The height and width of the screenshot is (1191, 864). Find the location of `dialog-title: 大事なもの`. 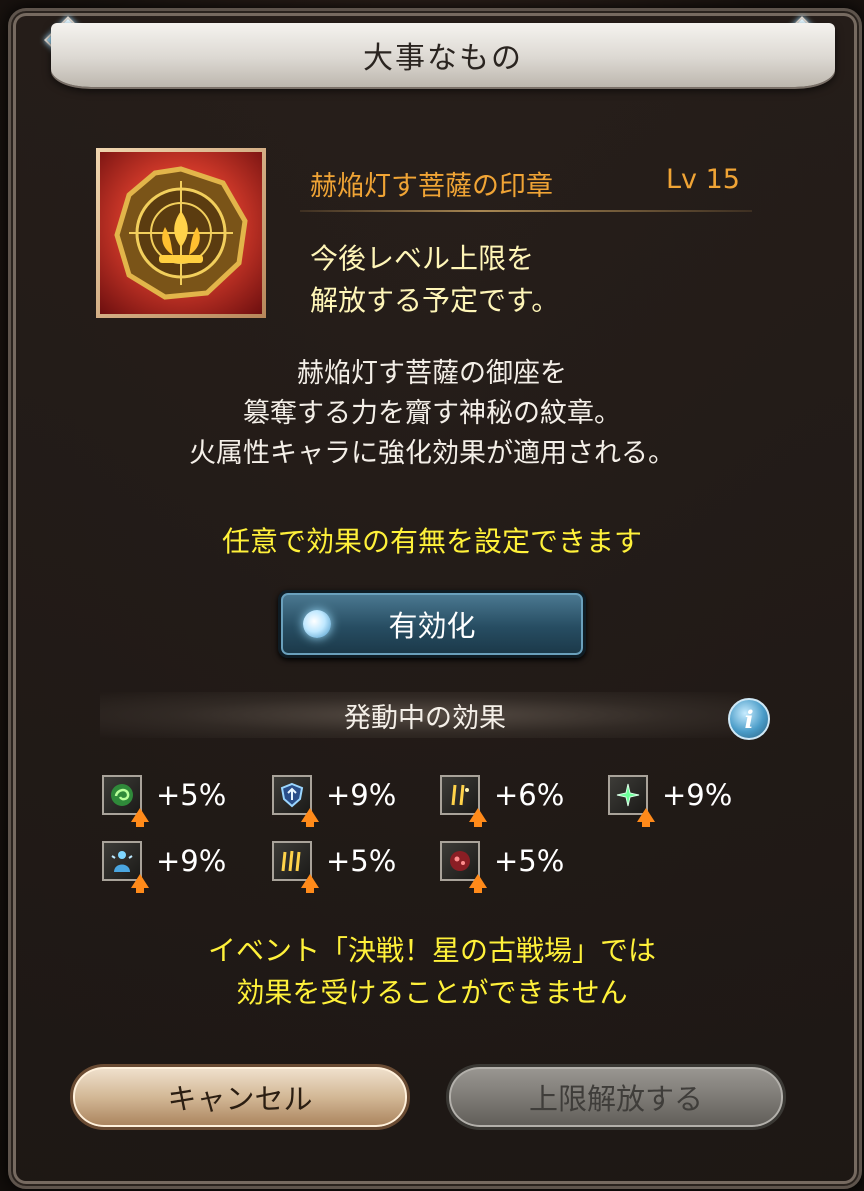

dialog-title: 大事なもの is located at coordinates (443, 58).